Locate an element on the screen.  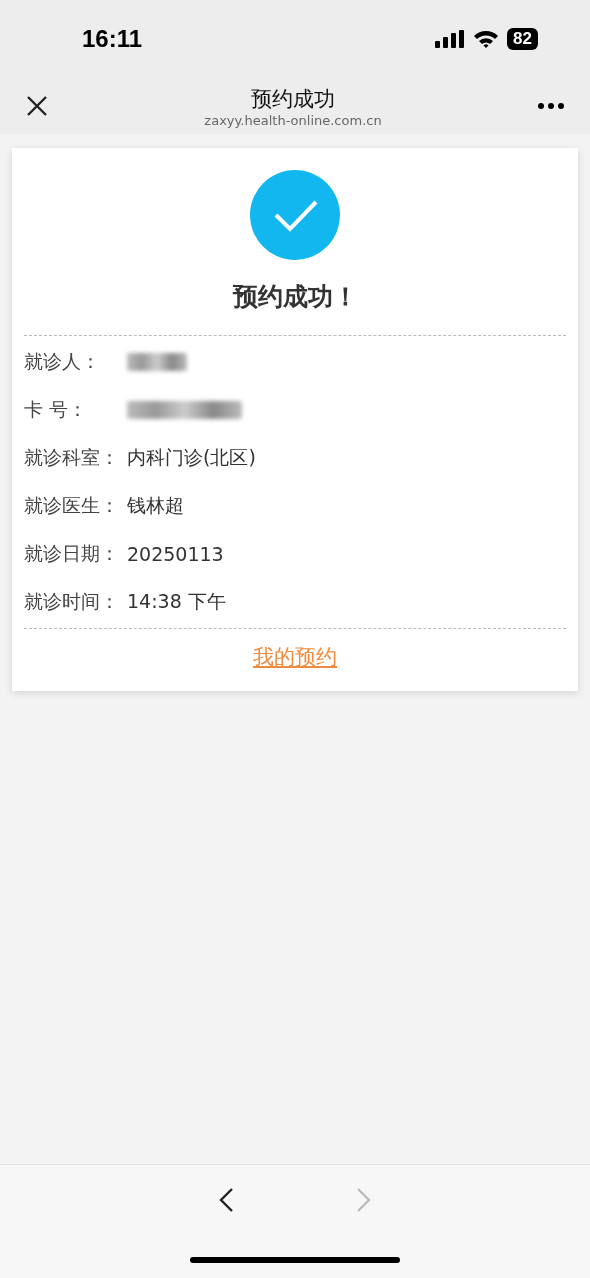
field-label: 就诊日期： is located at coordinates (72, 553).